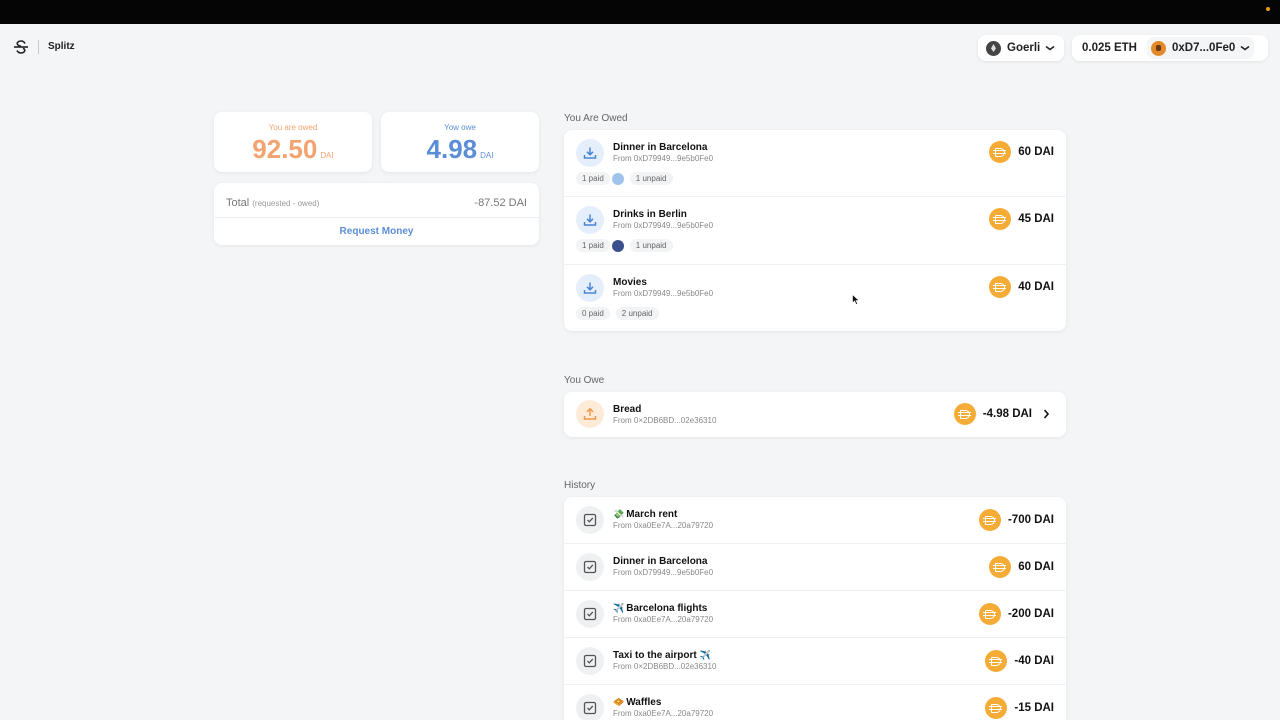  Describe the element at coordinates (640, 12) in the screenshot. I see `os-top-bar` at that location.